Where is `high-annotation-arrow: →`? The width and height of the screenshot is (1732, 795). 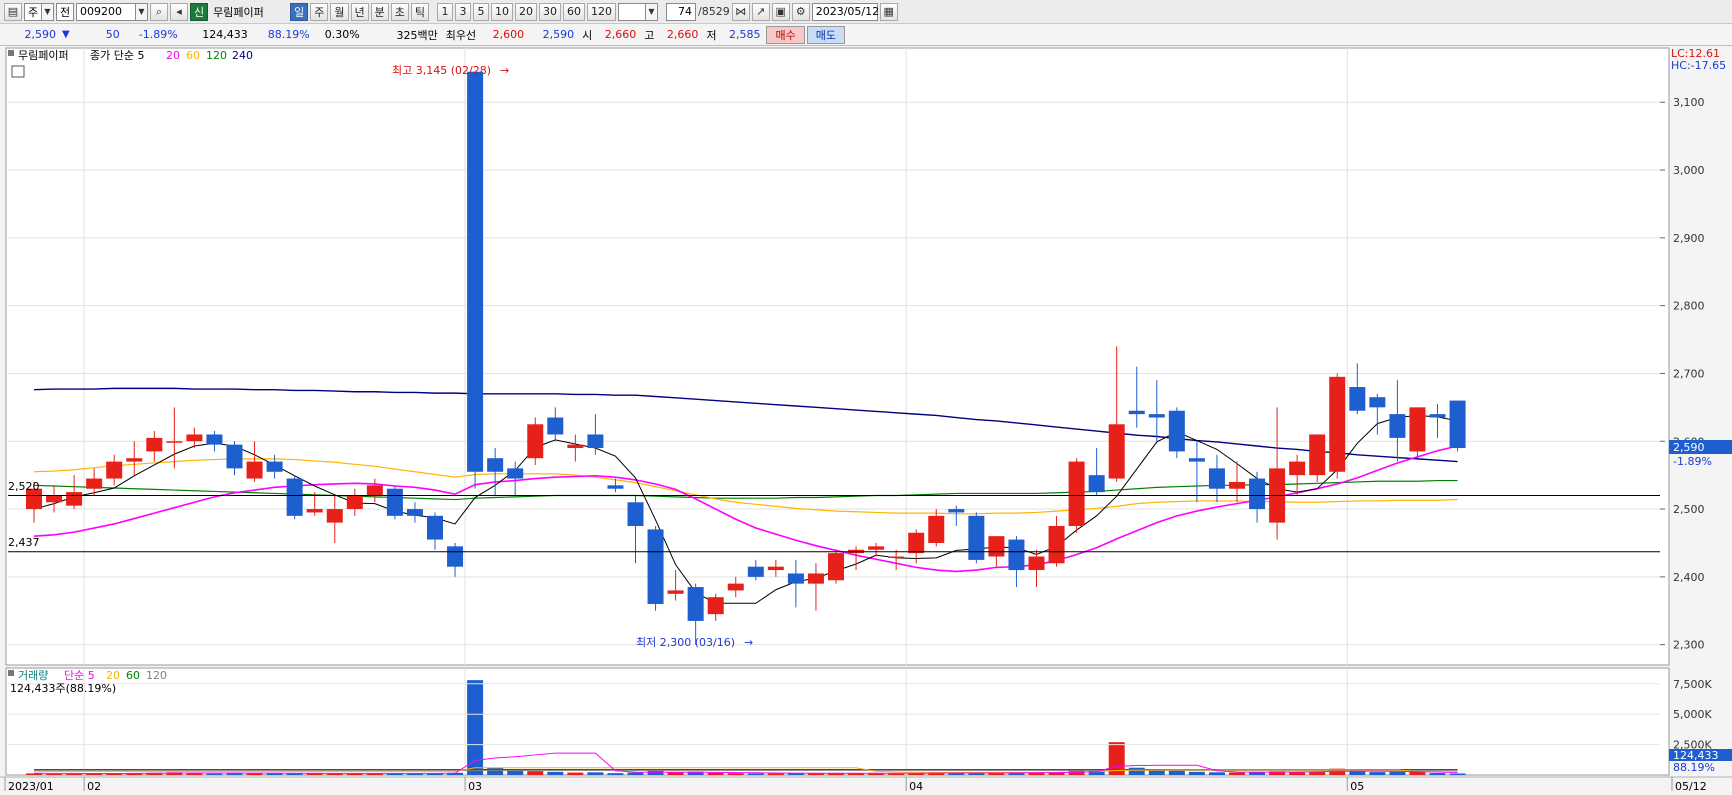 high-annotation-arrow: → is located at coordinates (504, 70).